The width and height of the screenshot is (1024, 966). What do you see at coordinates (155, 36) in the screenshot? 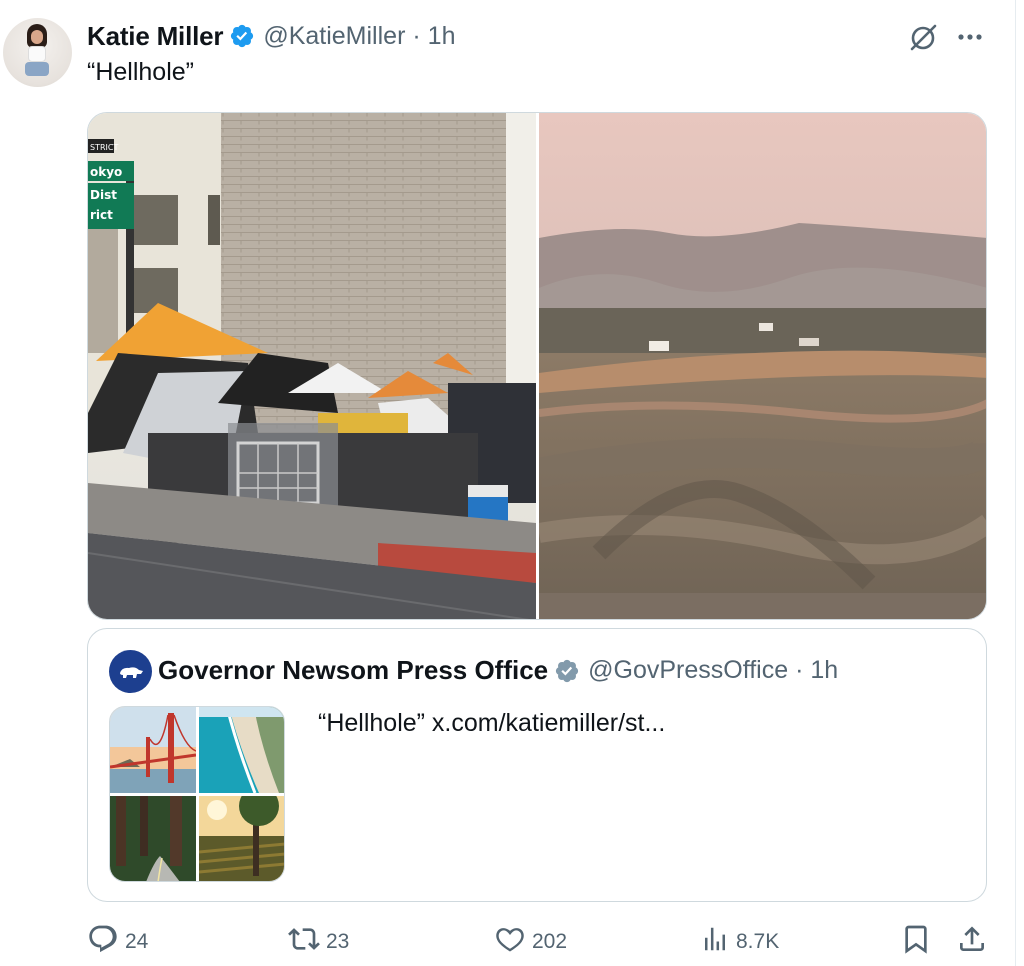
I see `author-name: Katie Miller` at bounding box center [155, 36].